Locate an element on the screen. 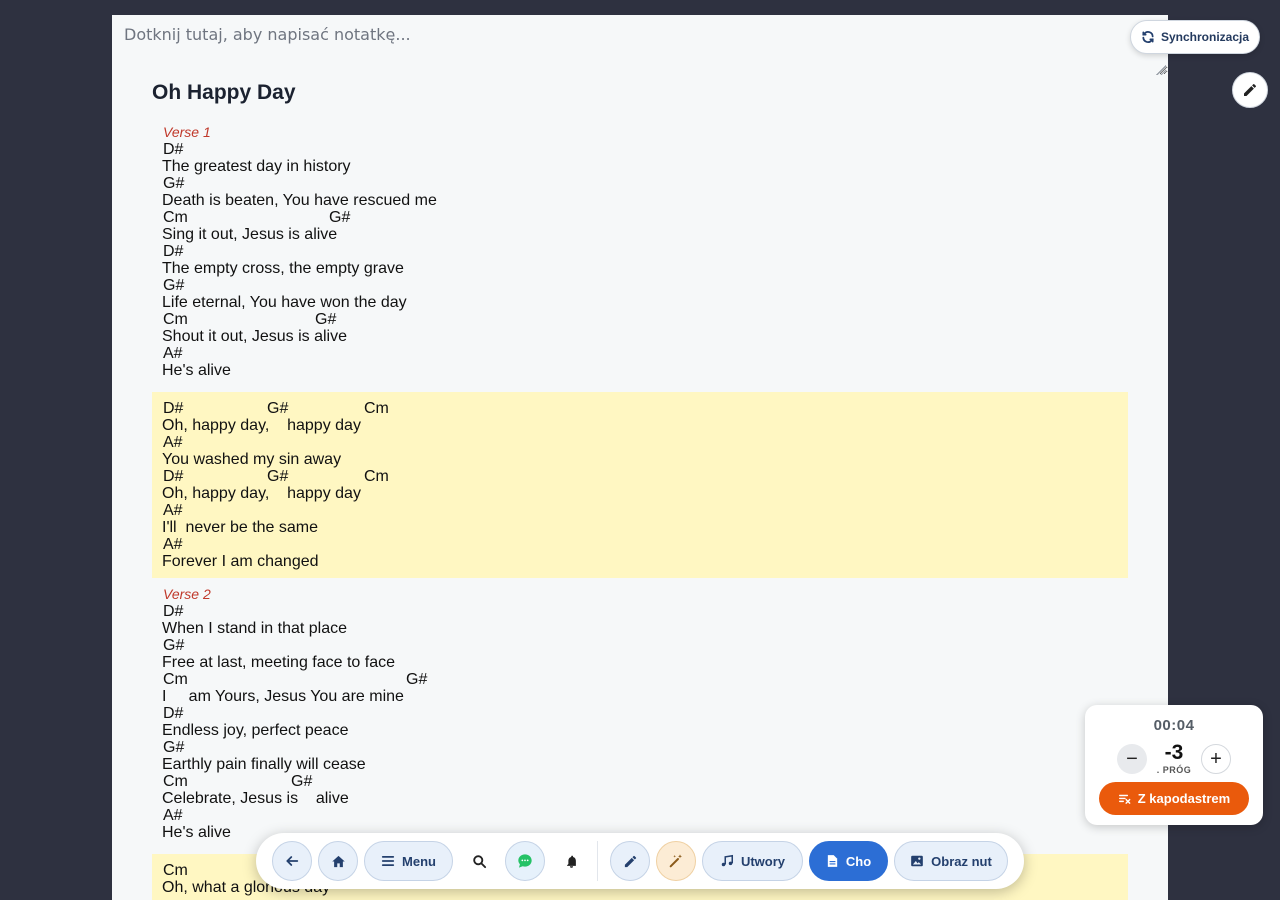 This screenshot has width=1280, height=900. sheet-music-label: Obraz nut is located at coordinates (961, 861).